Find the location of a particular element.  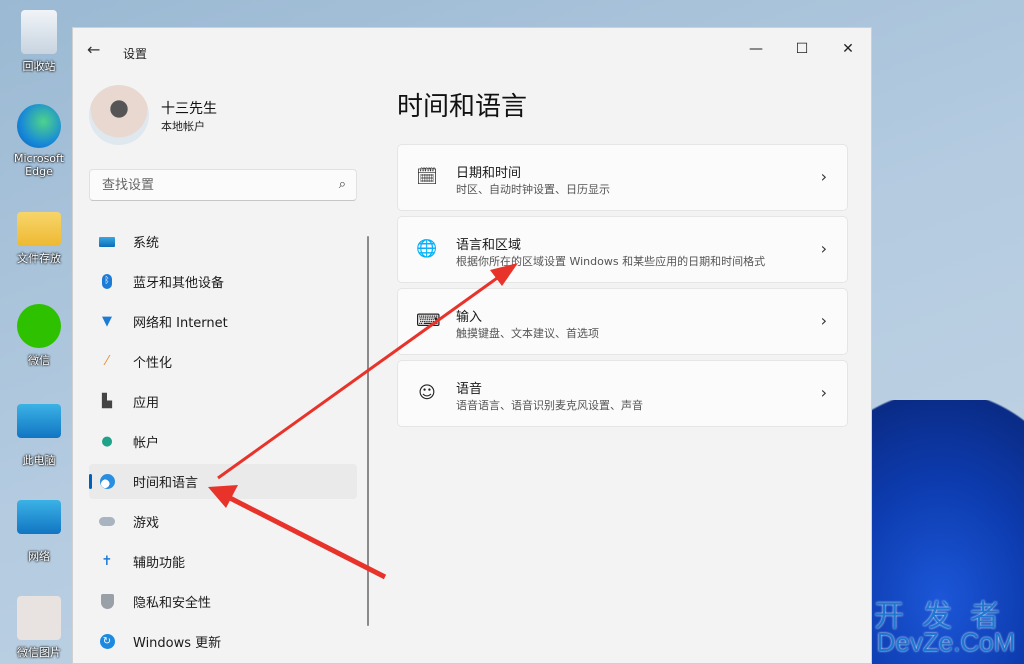

annotation-arrows is located at coordinates (363, 421).